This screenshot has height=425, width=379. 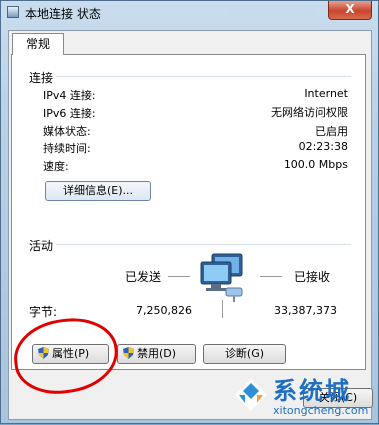 I want to click on connection-divider, so click(x=203, y=76).